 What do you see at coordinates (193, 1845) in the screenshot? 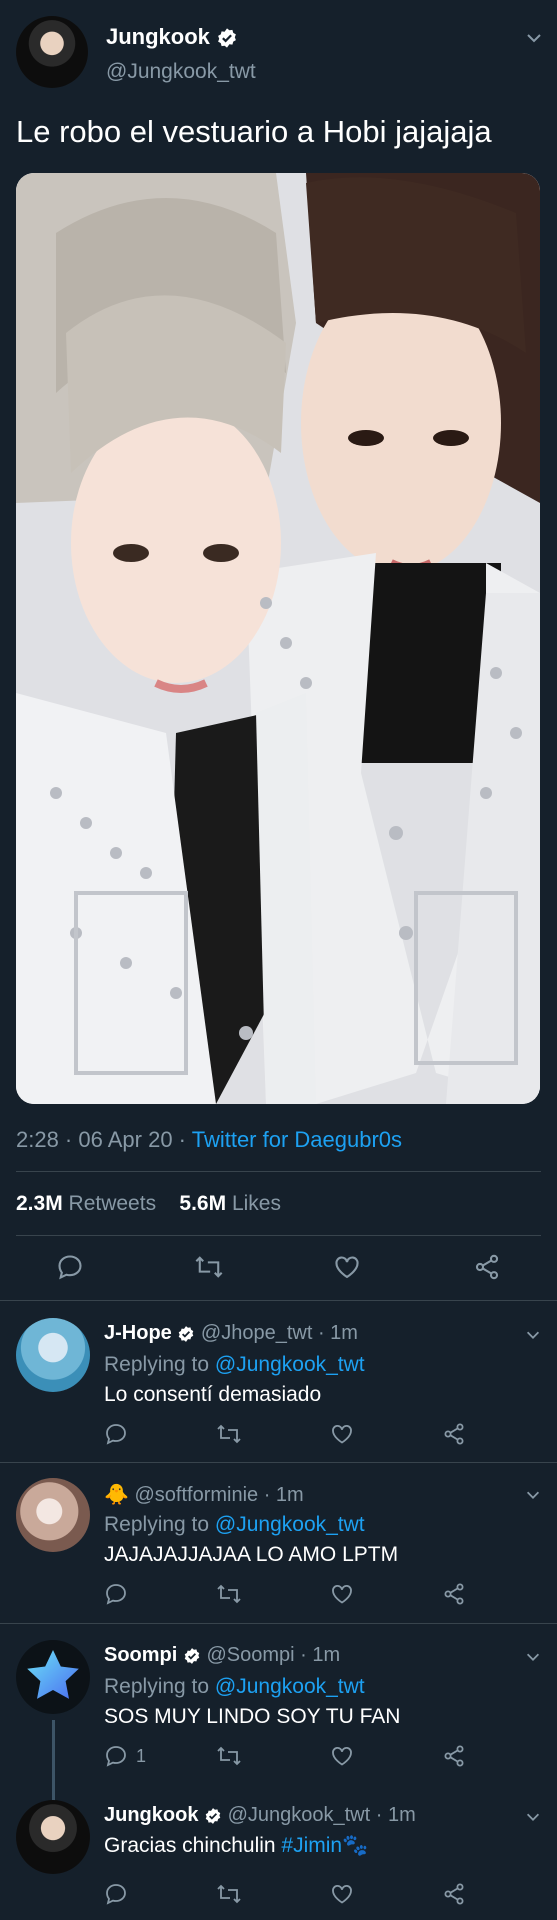
I see `reply-text: Gracias chinchulin` at bounding box center [193, 1845].